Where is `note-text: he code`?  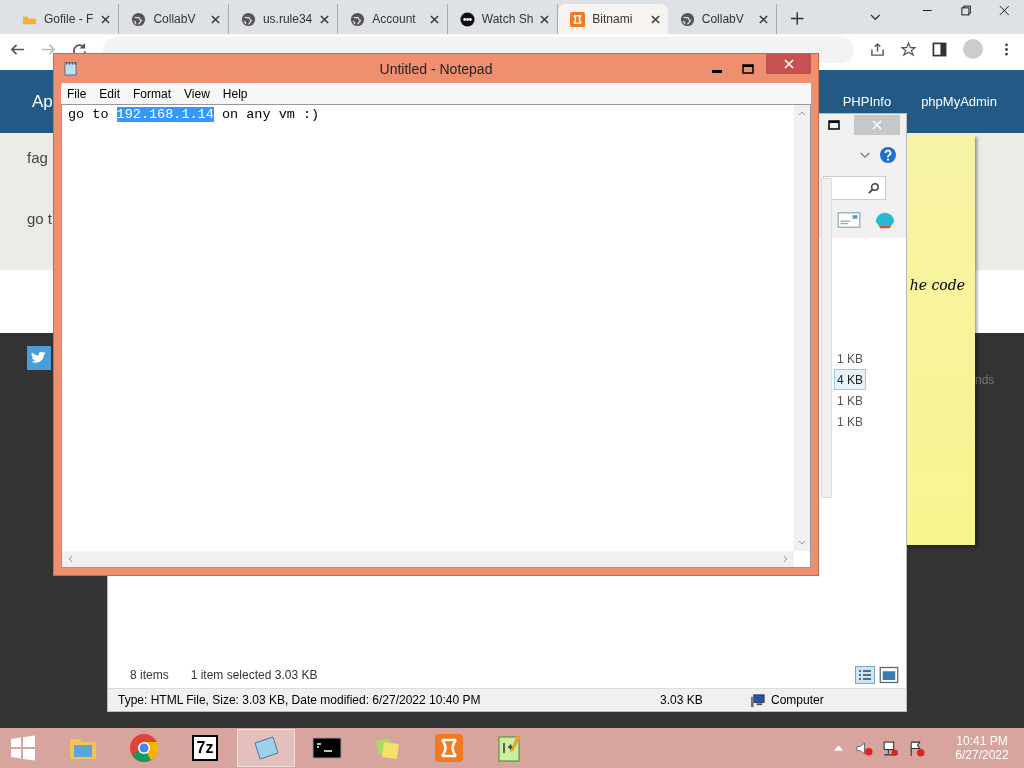 note-text: he code is located at coordinates (937, 285).